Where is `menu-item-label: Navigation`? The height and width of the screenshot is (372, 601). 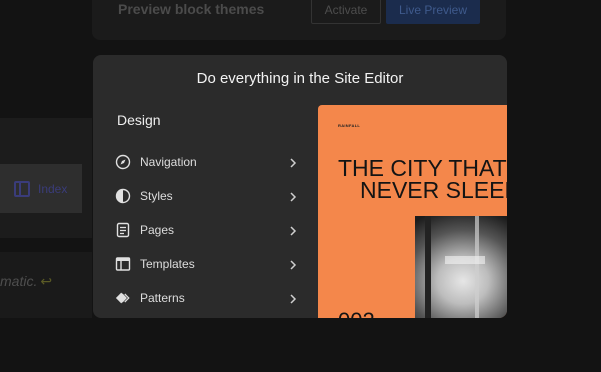
menu-item-label: Navigation is located at coordinates (168, 162).